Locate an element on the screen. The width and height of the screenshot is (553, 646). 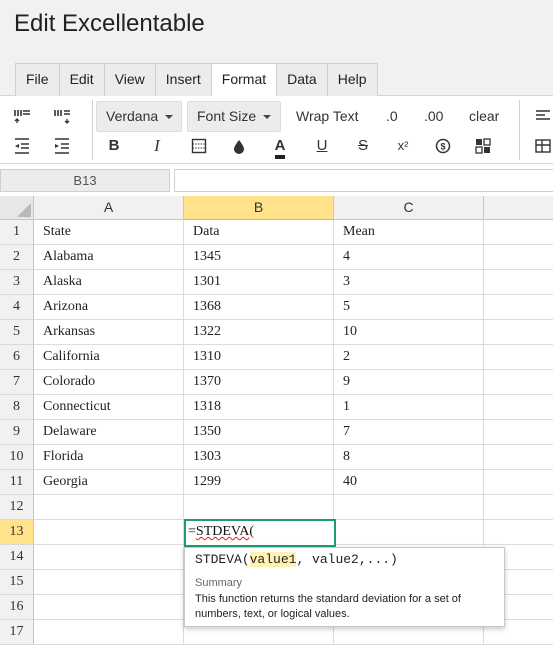
formula-input is located at coordinates (363, 180).